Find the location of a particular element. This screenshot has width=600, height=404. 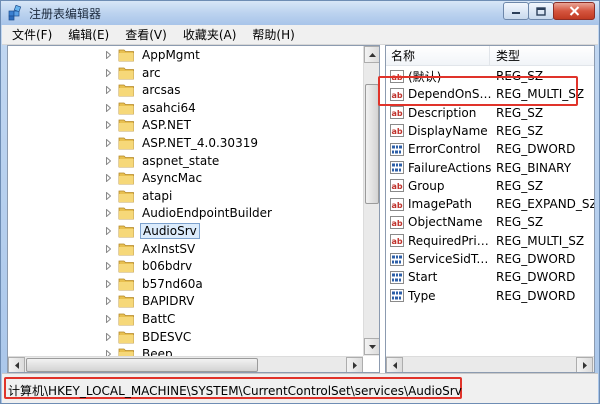

tree-item: AppMgmt is located at coordinates (152, 55).